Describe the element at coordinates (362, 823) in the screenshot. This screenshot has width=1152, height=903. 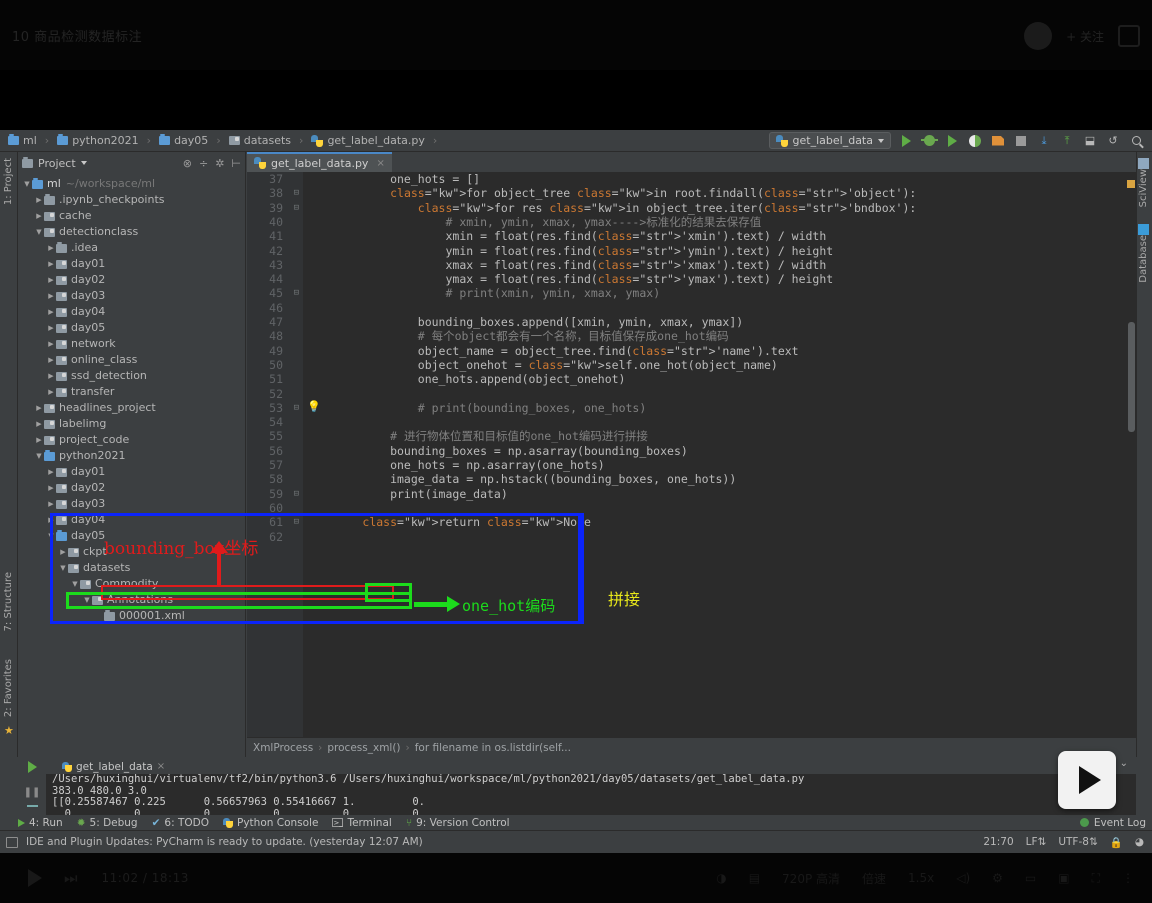
I see `status-item-terminal: >_ Terminal` at that location.